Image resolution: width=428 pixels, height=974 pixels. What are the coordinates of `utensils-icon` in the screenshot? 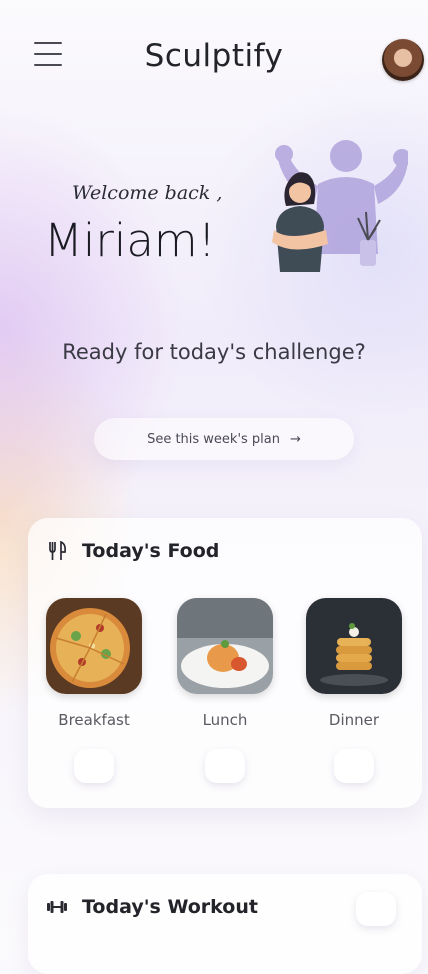 It's located at (58, 550).